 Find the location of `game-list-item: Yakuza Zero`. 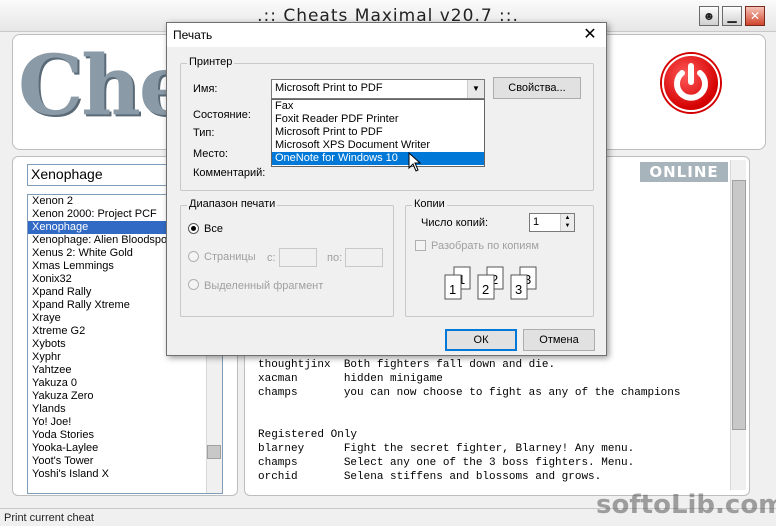

game-list-item: Yakuza Zero is located at coordinates (125, 396).